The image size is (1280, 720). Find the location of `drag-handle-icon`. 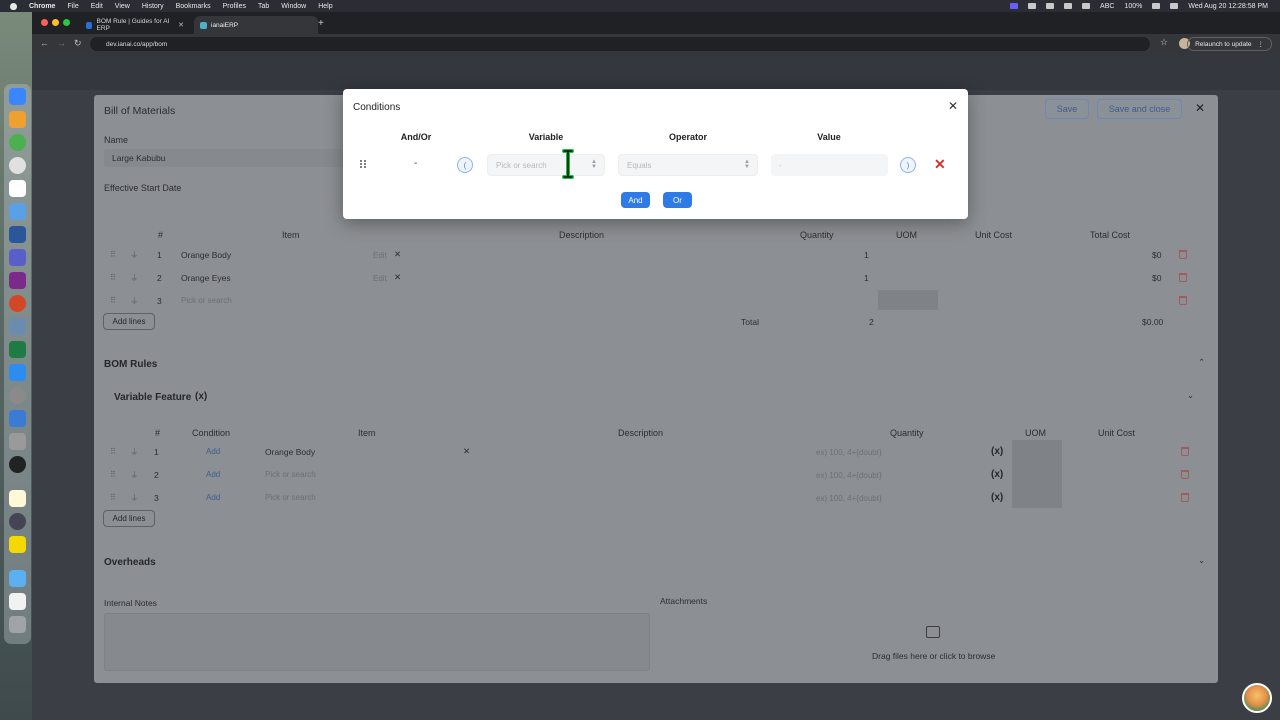

drag-handle-icon is located at coordinates (363, 164).